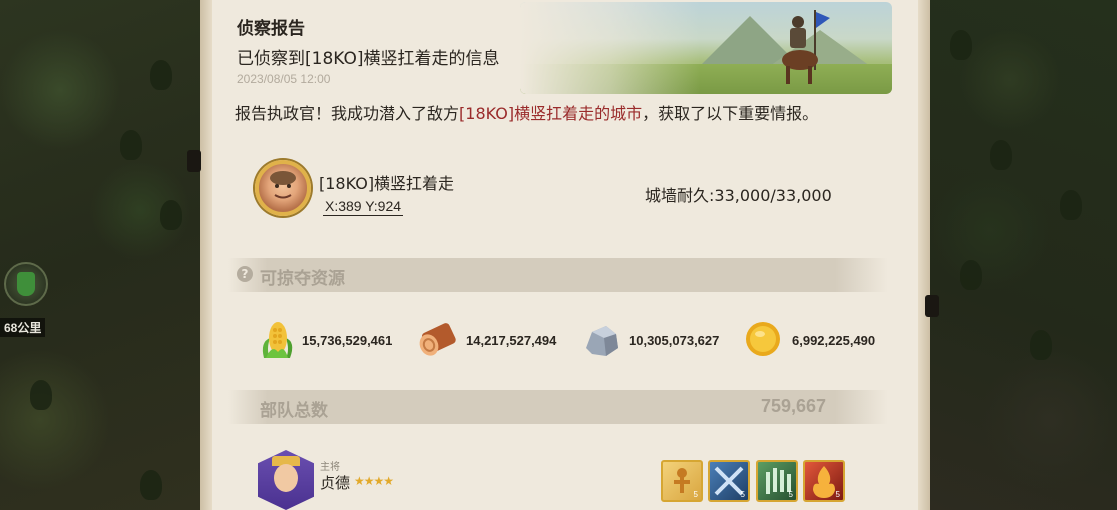 This screenshot has height=510, width=1117. What do you see at coordinates (277, 340) in the screenshot?
I see `corn-icon` at bounding box center [277, 340].